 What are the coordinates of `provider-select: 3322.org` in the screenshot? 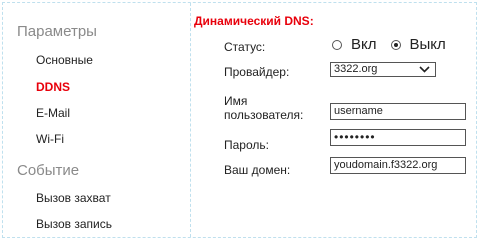 It's located at (383, 69).